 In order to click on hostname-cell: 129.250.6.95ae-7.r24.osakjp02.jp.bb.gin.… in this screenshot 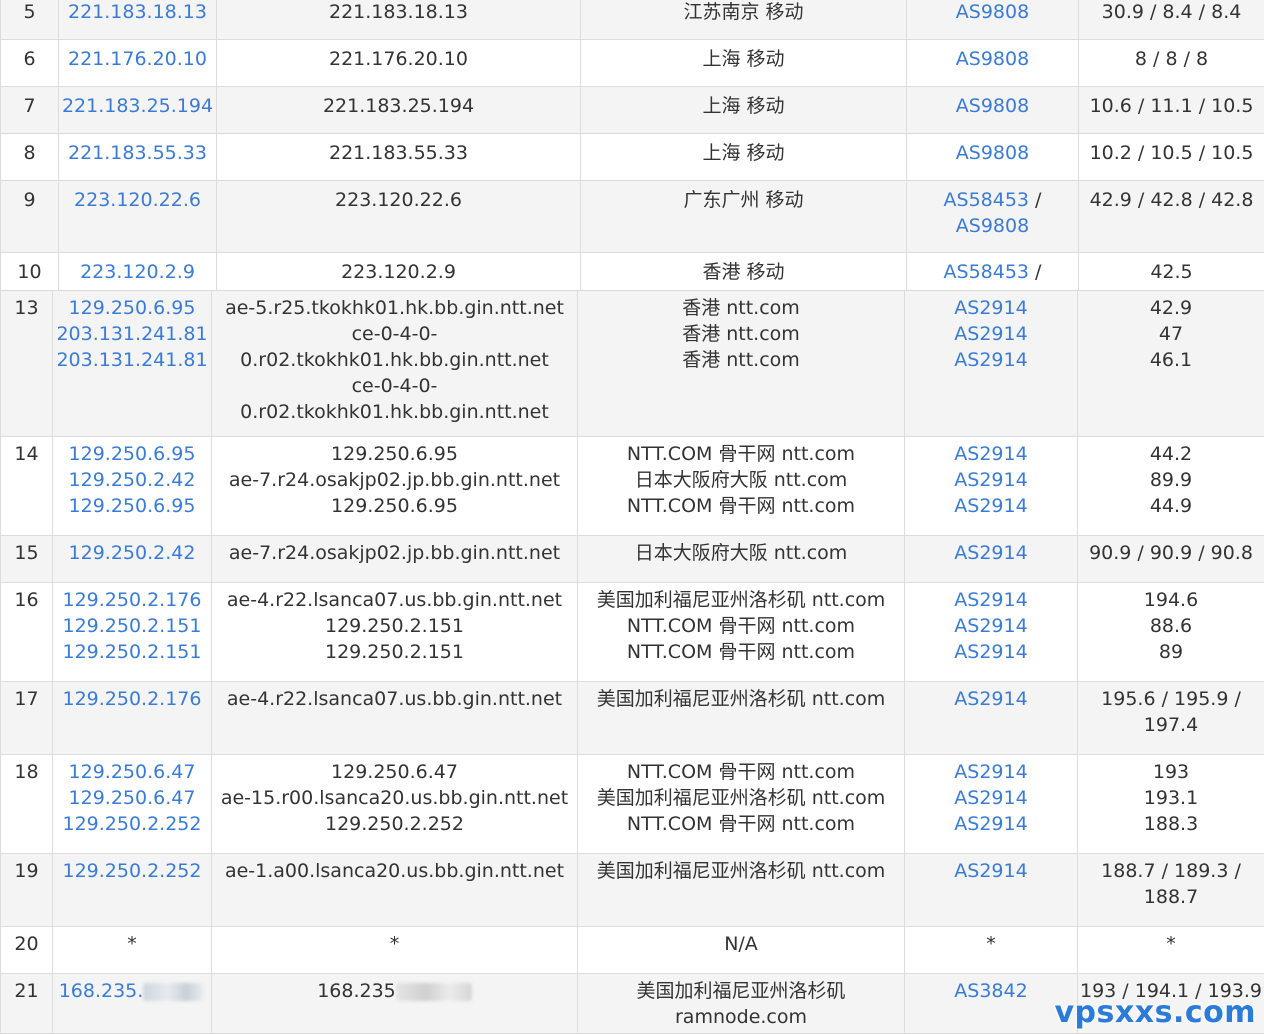, I will do `click(395, 486)`.